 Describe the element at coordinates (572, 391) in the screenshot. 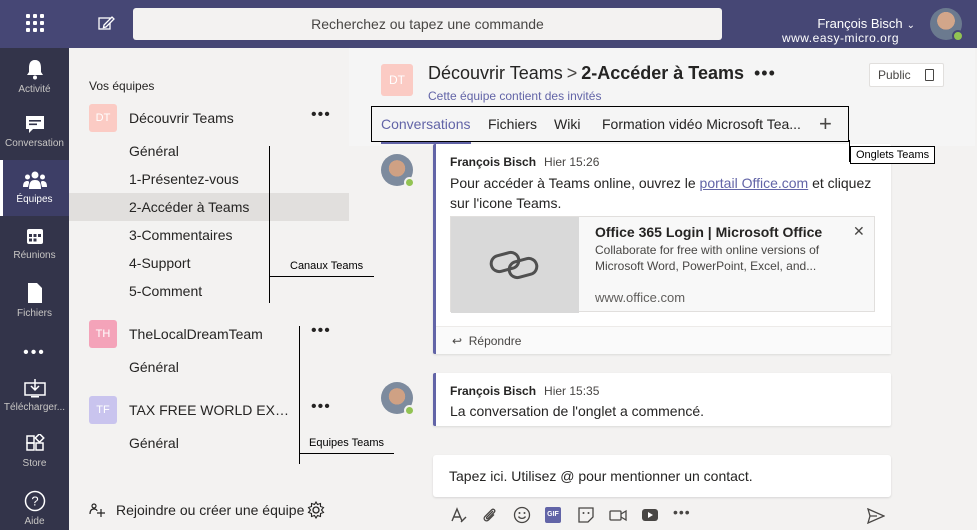

I see `message-time: Hier 15:35` at that location.